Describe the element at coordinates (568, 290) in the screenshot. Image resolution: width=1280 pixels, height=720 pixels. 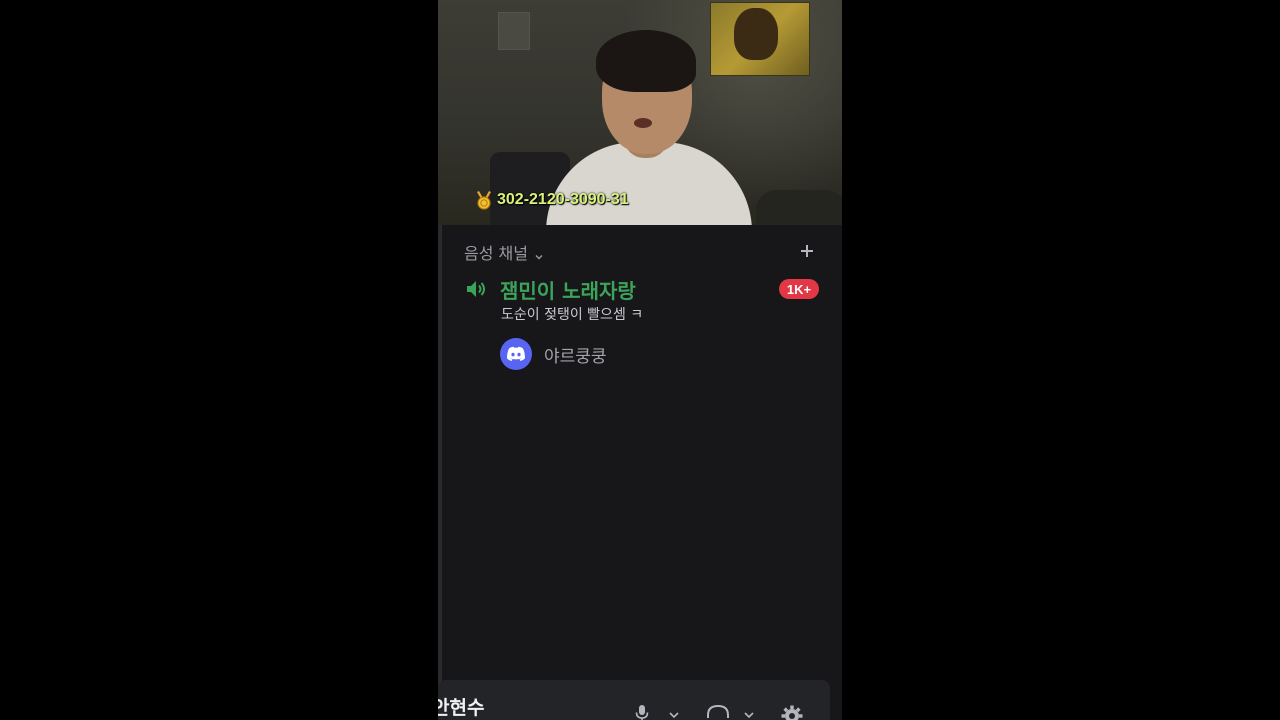
I see `voice-channel-name: 잼민이 노래자랑` at that location.